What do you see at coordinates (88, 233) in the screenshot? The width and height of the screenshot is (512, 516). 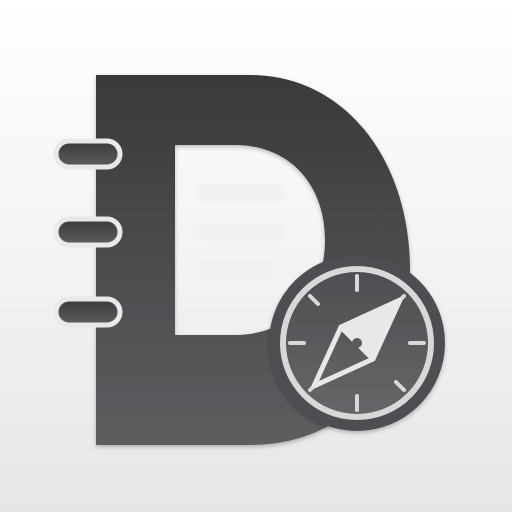 I see `spiral-binding-icon` at bounding box center [88, 233].